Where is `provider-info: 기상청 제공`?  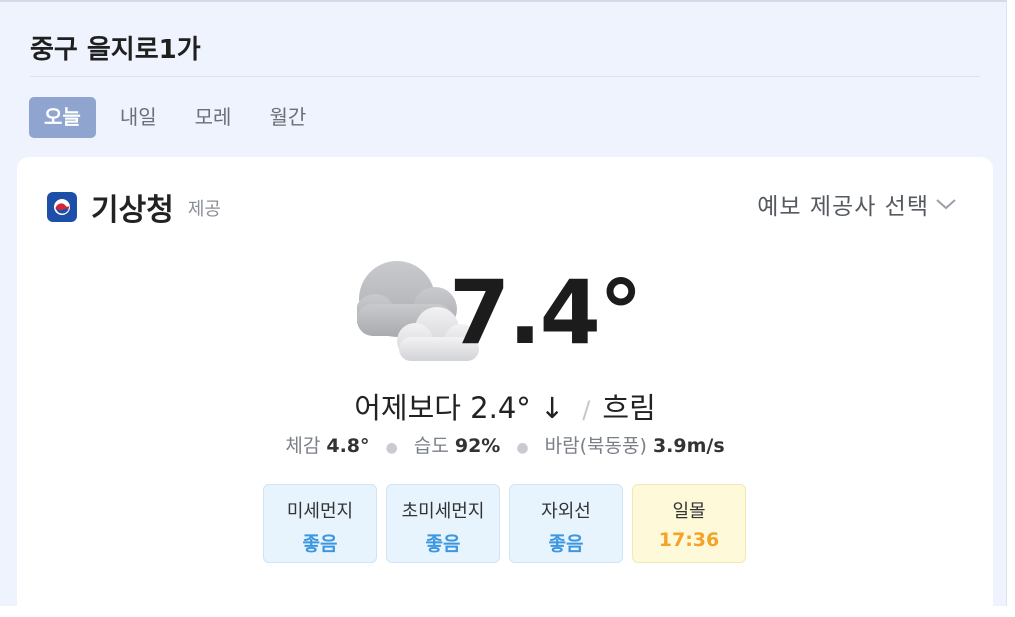 provider-info: 기상청 제공 is located at coordinates (134, 207).